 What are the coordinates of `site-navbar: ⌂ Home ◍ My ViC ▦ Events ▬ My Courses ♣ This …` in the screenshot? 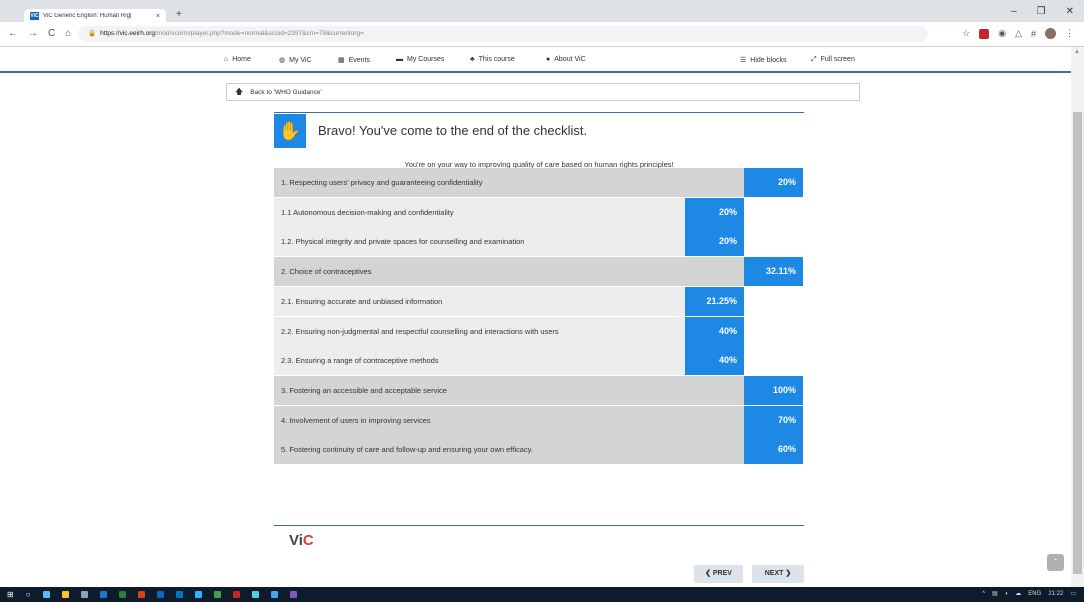 It's located at (535, 60).